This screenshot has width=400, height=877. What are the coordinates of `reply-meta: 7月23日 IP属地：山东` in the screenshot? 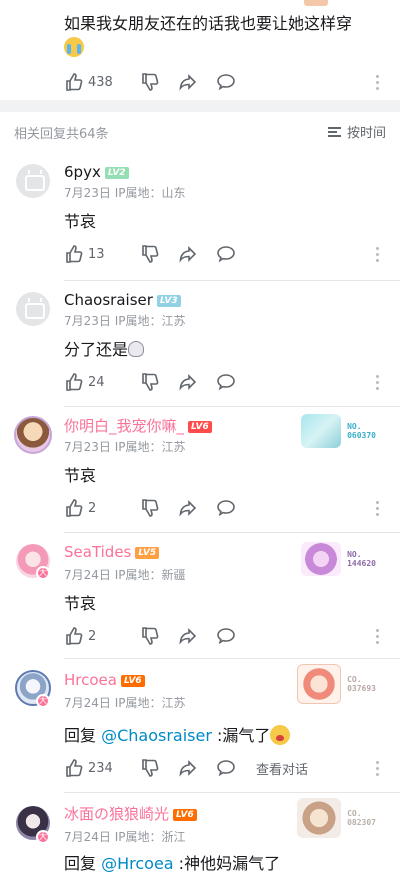 It's located at (125, 193).